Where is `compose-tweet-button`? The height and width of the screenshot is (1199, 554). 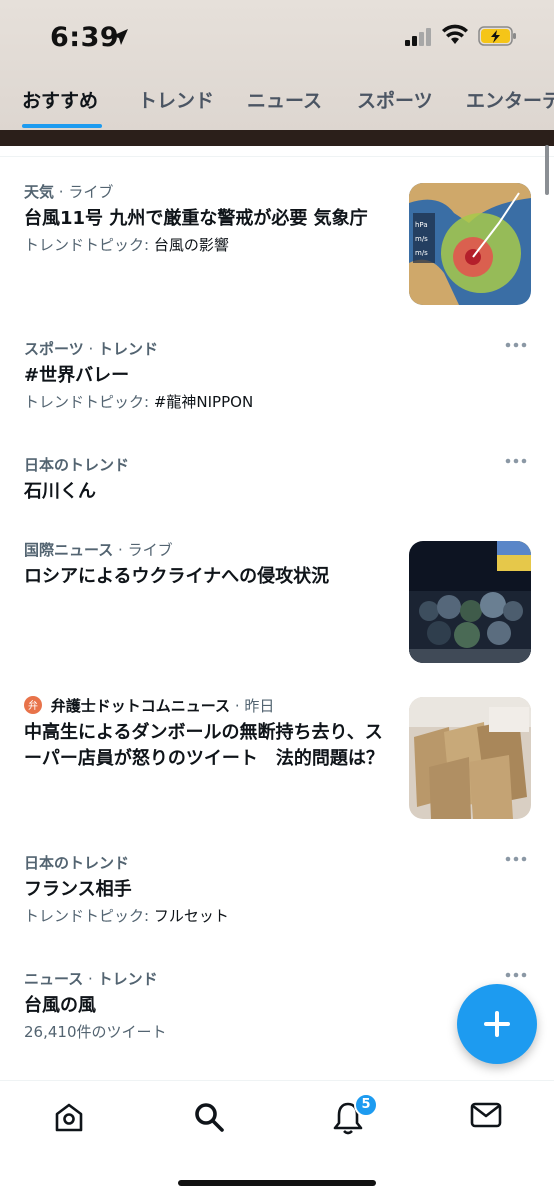
compose-tweet-button is located at coordinates (497, 1024).